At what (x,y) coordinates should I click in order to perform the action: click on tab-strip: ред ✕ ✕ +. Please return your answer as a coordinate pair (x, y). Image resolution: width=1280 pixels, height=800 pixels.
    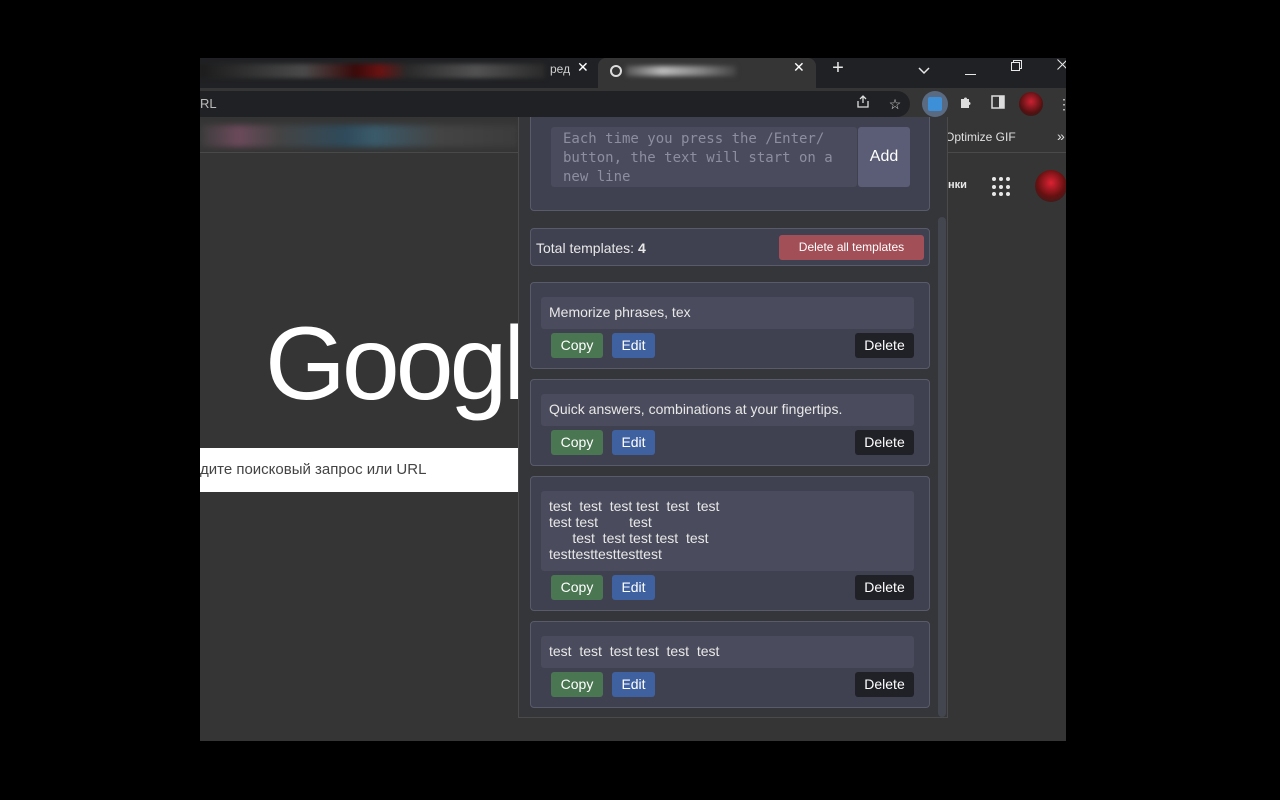
    Looking at the image, I should click on (633, 73).